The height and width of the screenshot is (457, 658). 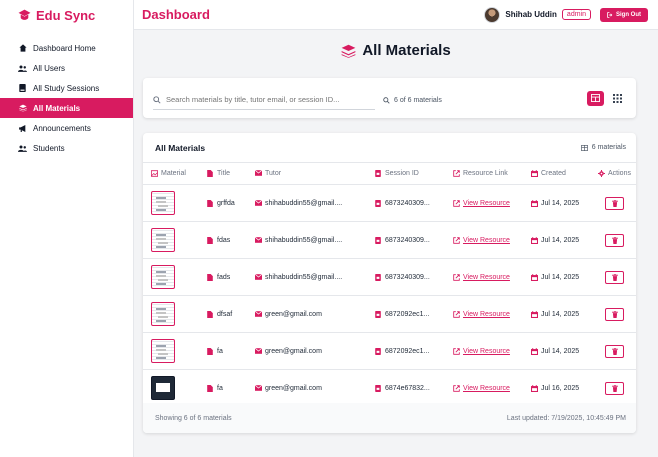 I want to click on created-cell: Jul 16, 2025, so click(x=559, y=388).